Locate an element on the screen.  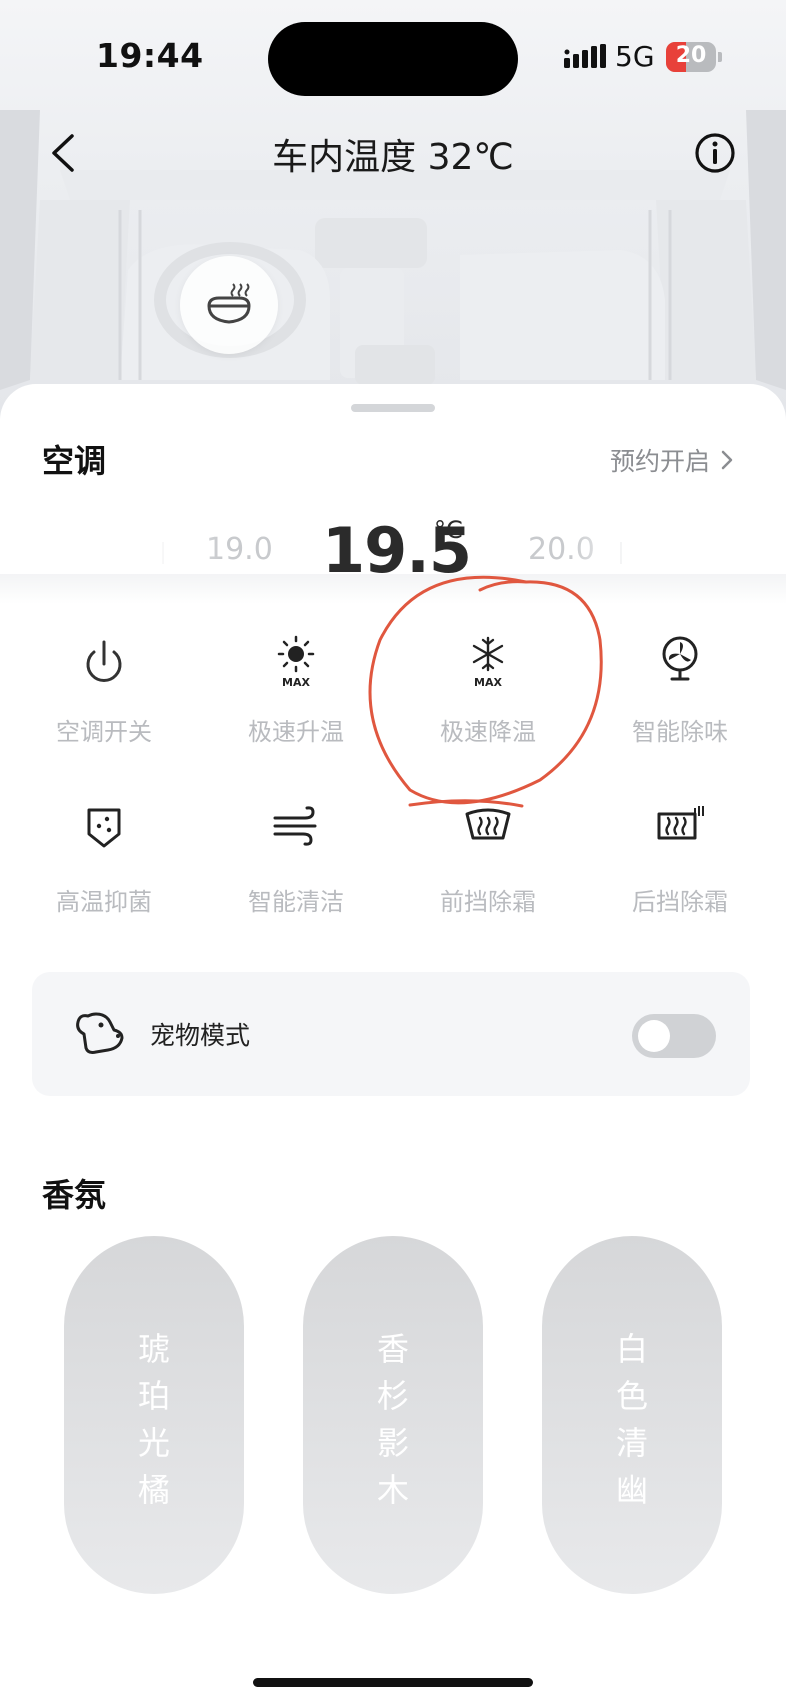
sterilize-button: 高温抑菌 is located at coordinates (104, 874).